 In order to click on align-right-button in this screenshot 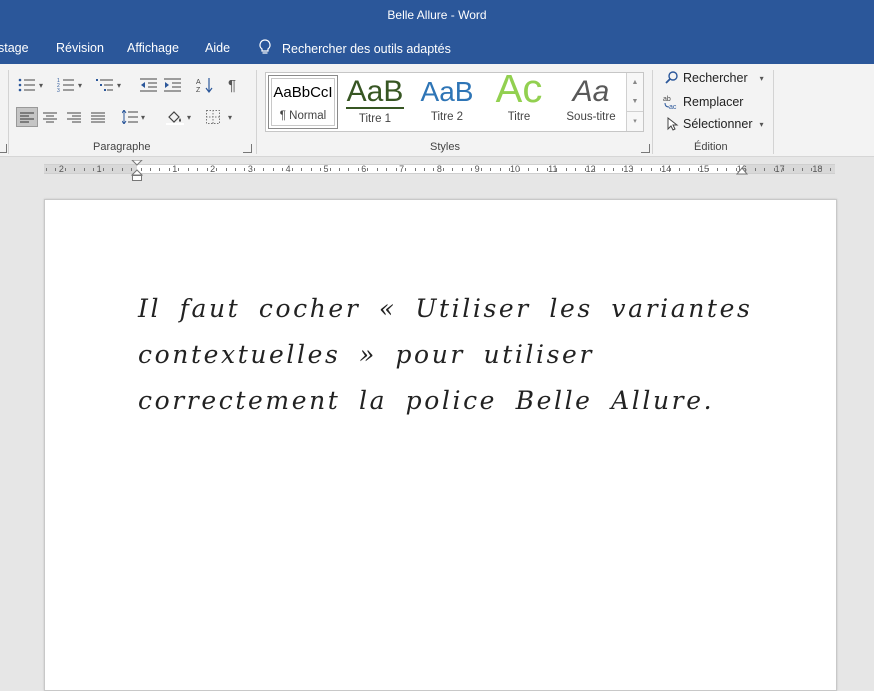, I will do `click(74, 117)`.